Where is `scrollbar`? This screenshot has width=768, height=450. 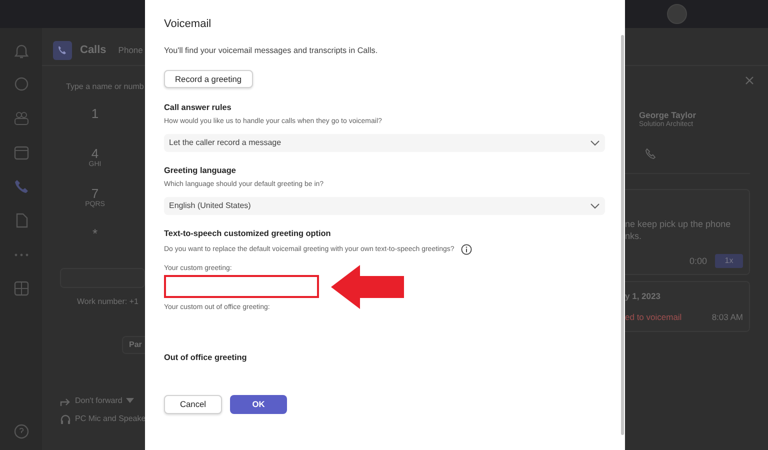 scrollbar is located at coordinates (622, 235).